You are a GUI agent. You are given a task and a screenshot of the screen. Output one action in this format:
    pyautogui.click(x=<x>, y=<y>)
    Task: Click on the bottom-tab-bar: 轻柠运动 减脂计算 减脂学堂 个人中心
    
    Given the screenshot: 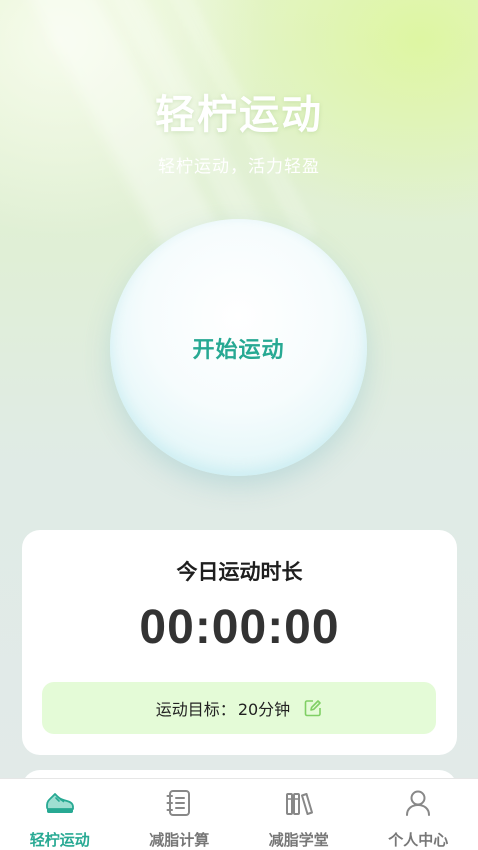 What is the action you would take?
    pyautogui.click(x=239, y=814)
    